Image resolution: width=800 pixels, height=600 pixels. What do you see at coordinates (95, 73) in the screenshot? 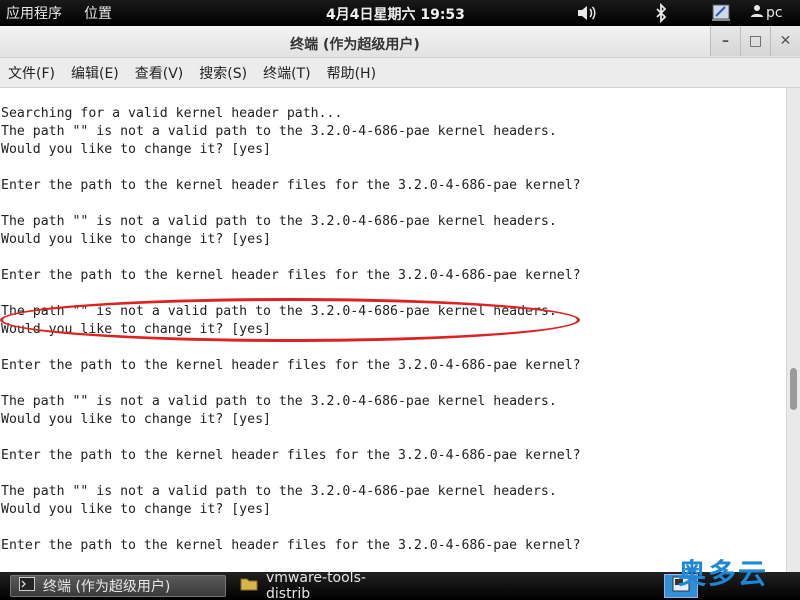
I see `menu-edit: 编辑(E)` at bounding box center [95, 73].